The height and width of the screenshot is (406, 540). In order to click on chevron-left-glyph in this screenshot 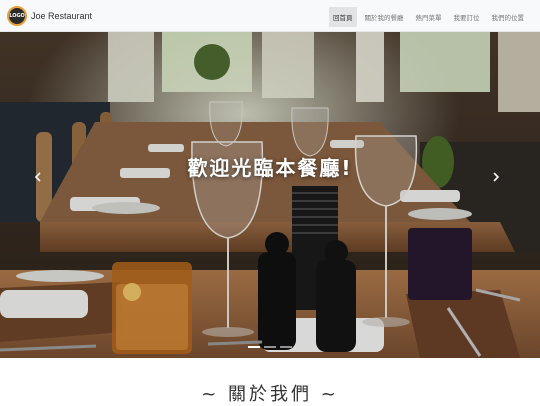, I will do `click(37, 177)`.